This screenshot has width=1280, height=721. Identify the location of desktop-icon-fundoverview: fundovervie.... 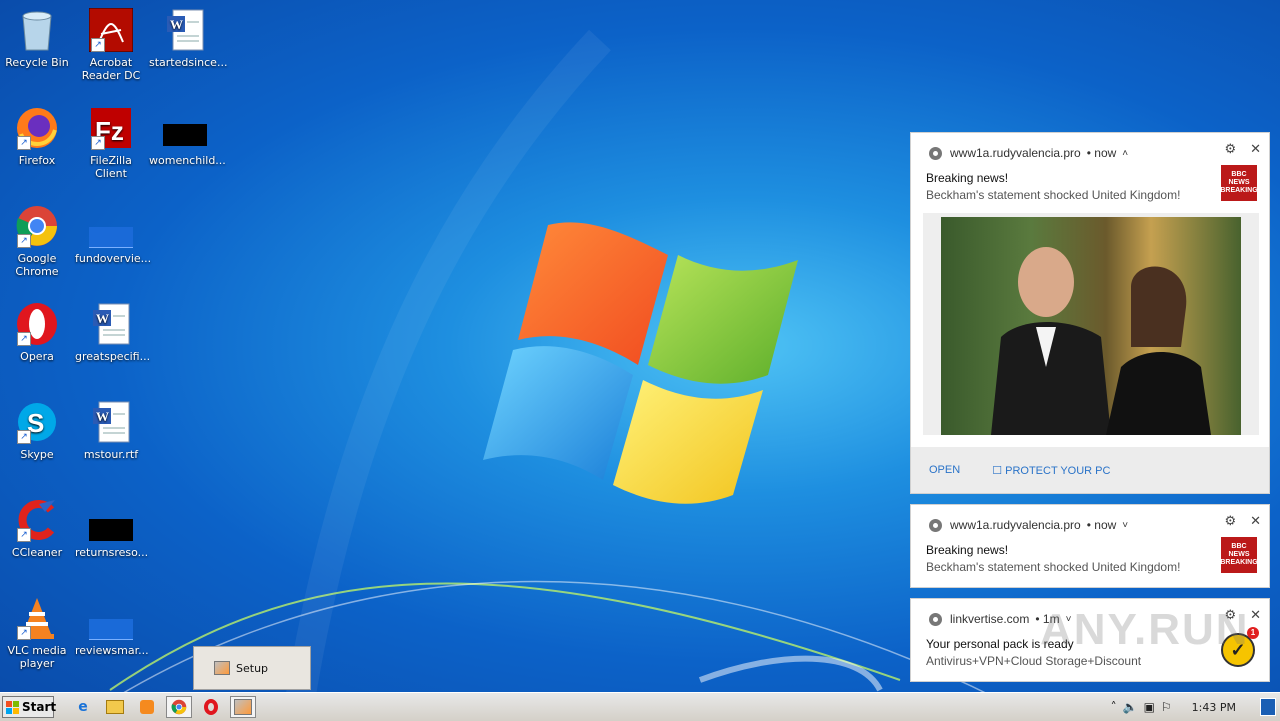
(113, 234).